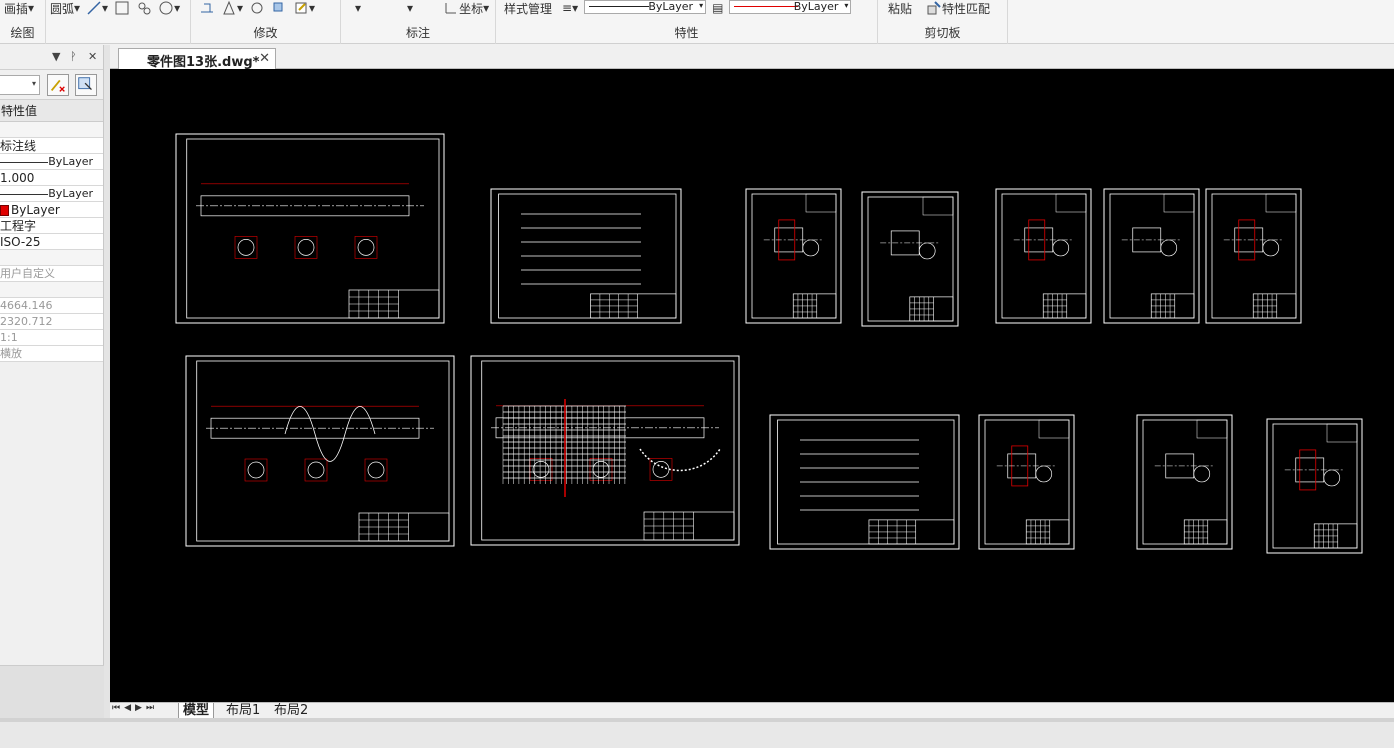 This screenshot has height=748, width=1394. I want to click on property-value: 1.000, so click(17, 178).